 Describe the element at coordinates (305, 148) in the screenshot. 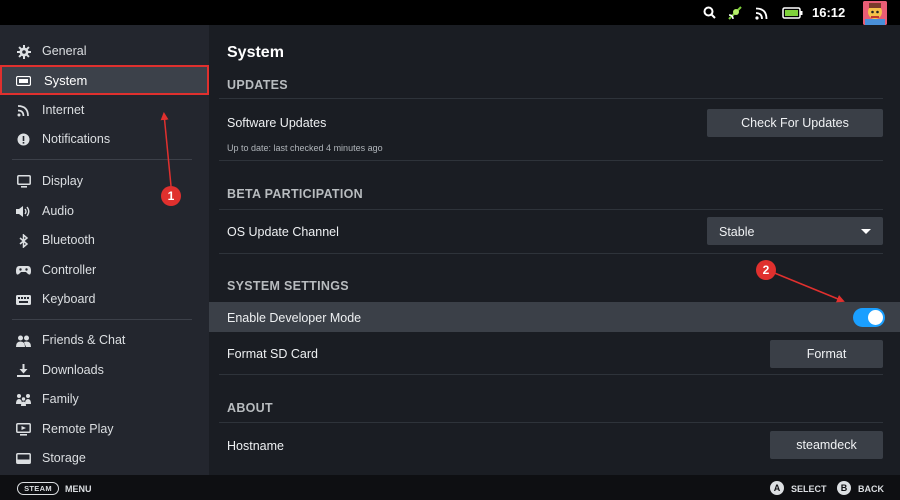

I see `update-status-text: Up to date: last checked 4 minutes ago` at that location.